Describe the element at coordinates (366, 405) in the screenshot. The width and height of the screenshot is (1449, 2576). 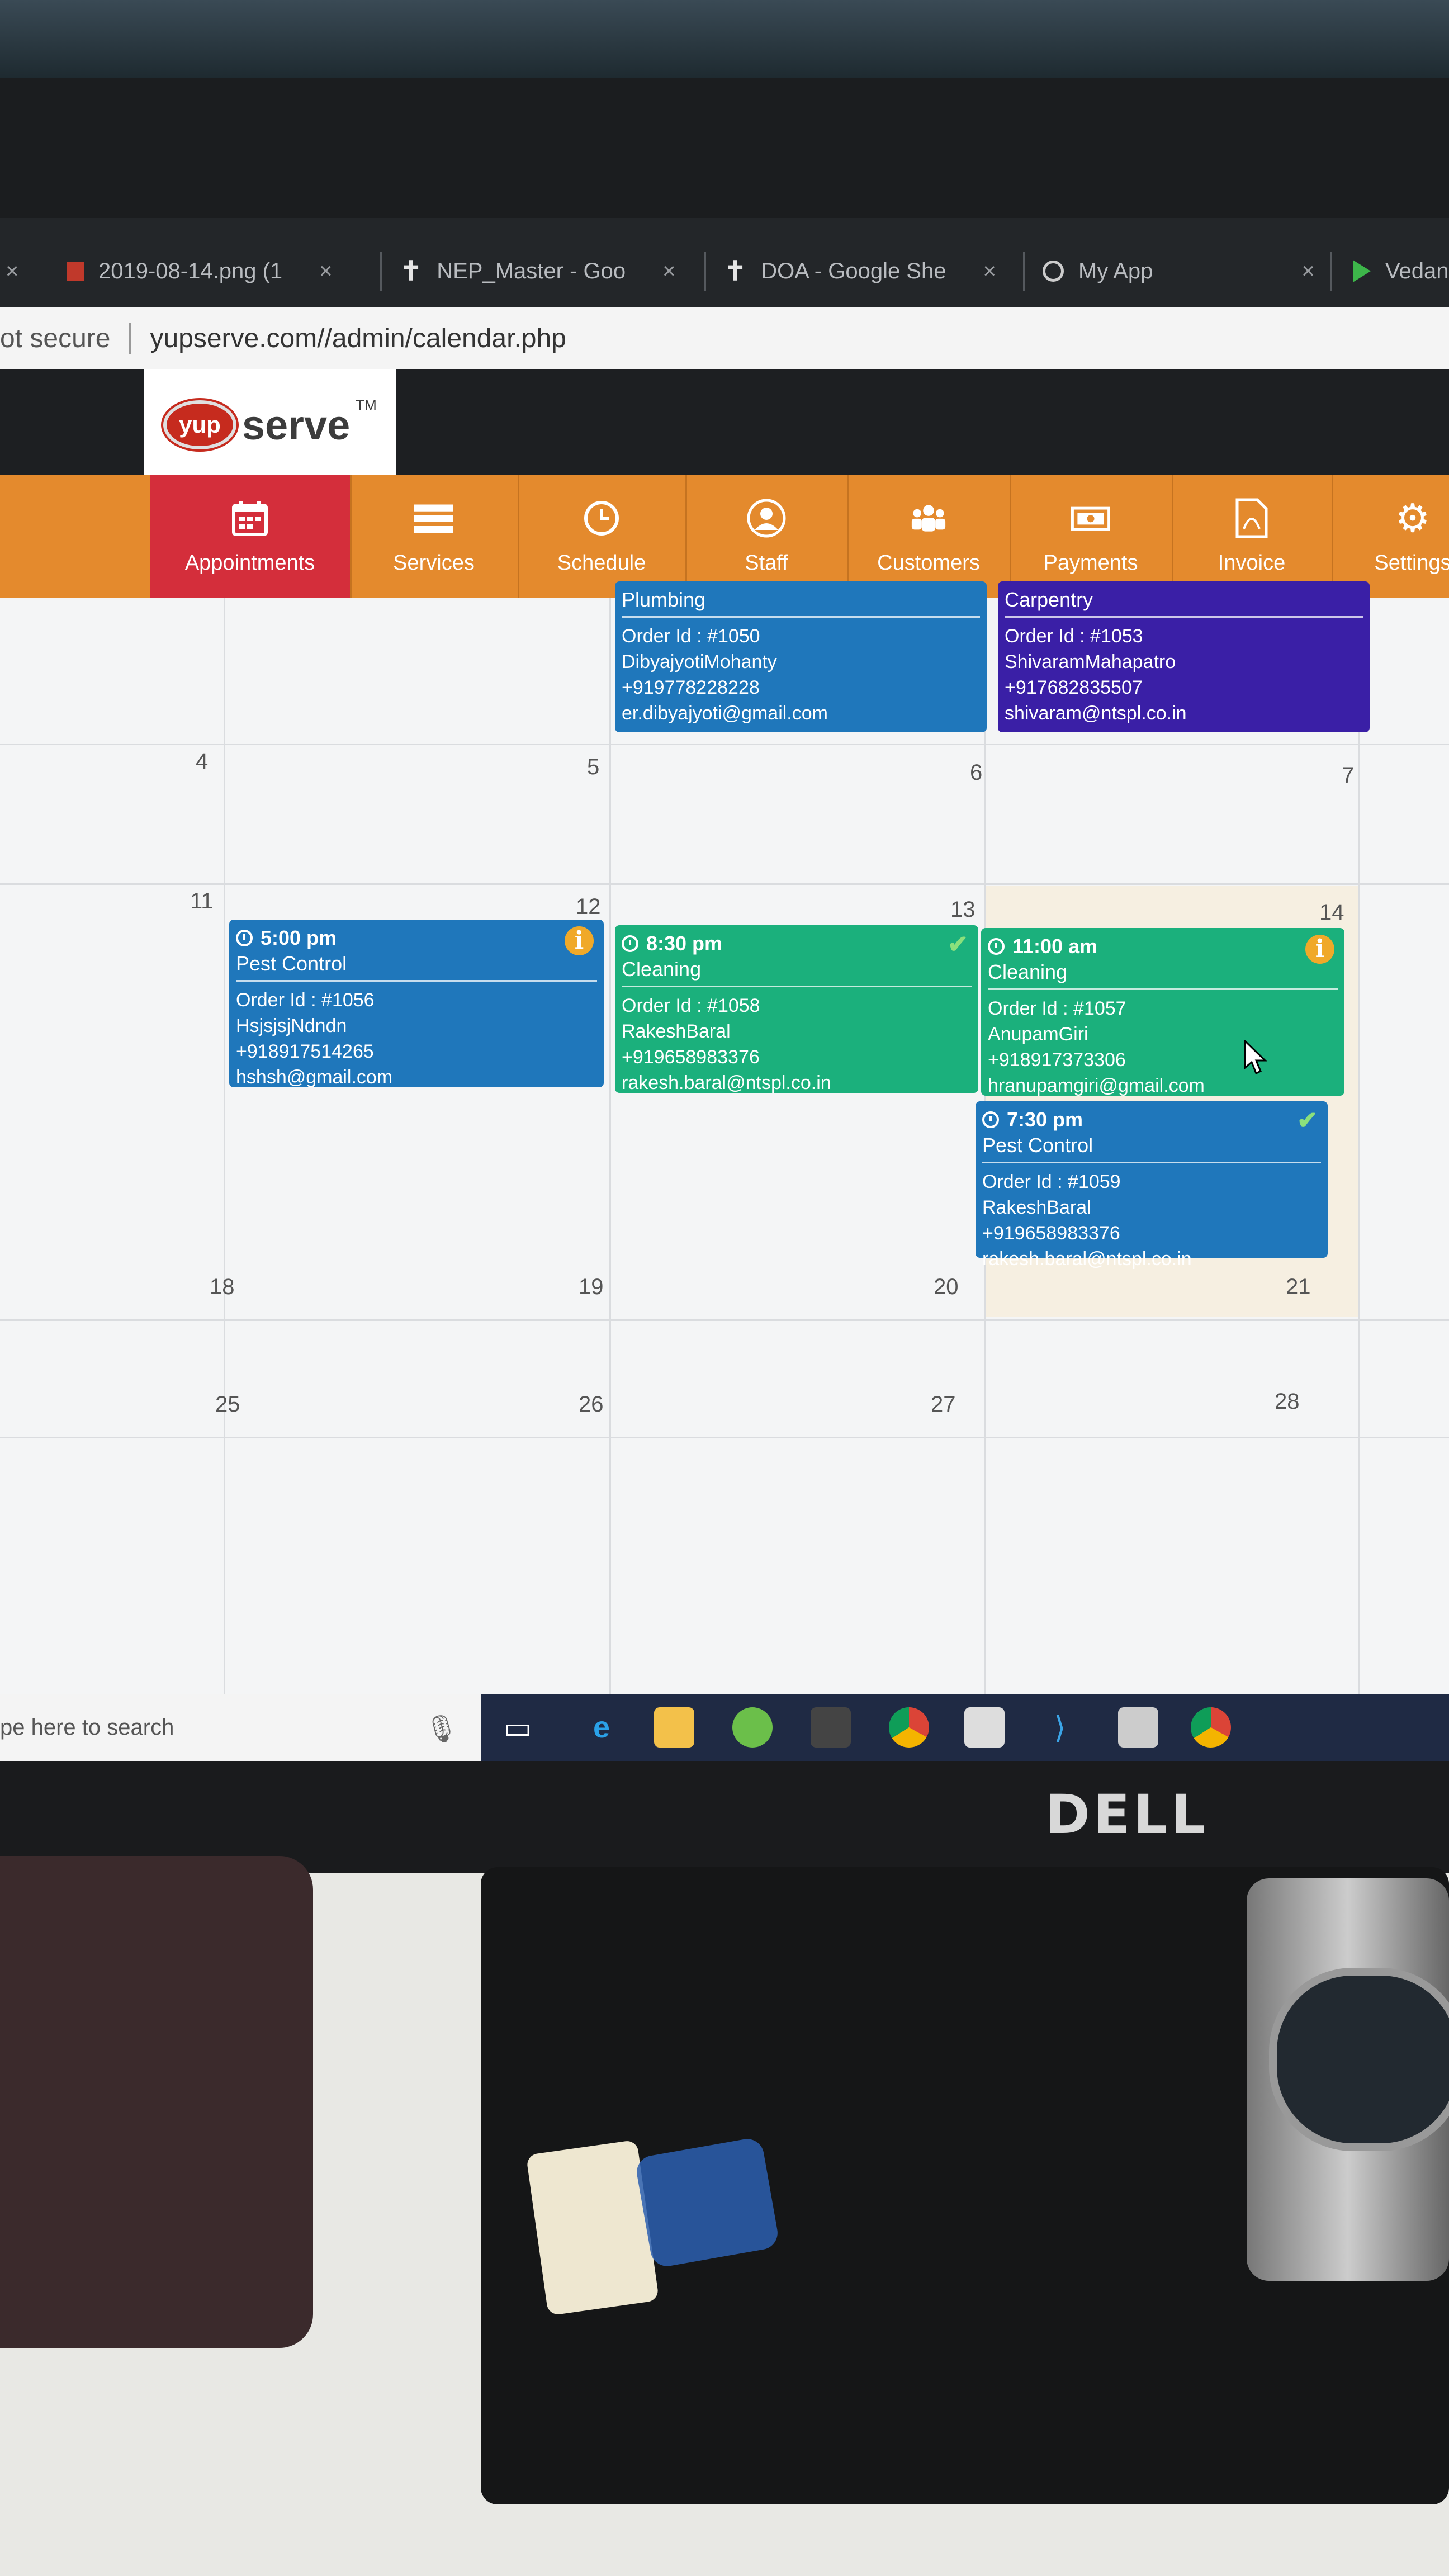
I see `logo-trademark: TM` at that location.